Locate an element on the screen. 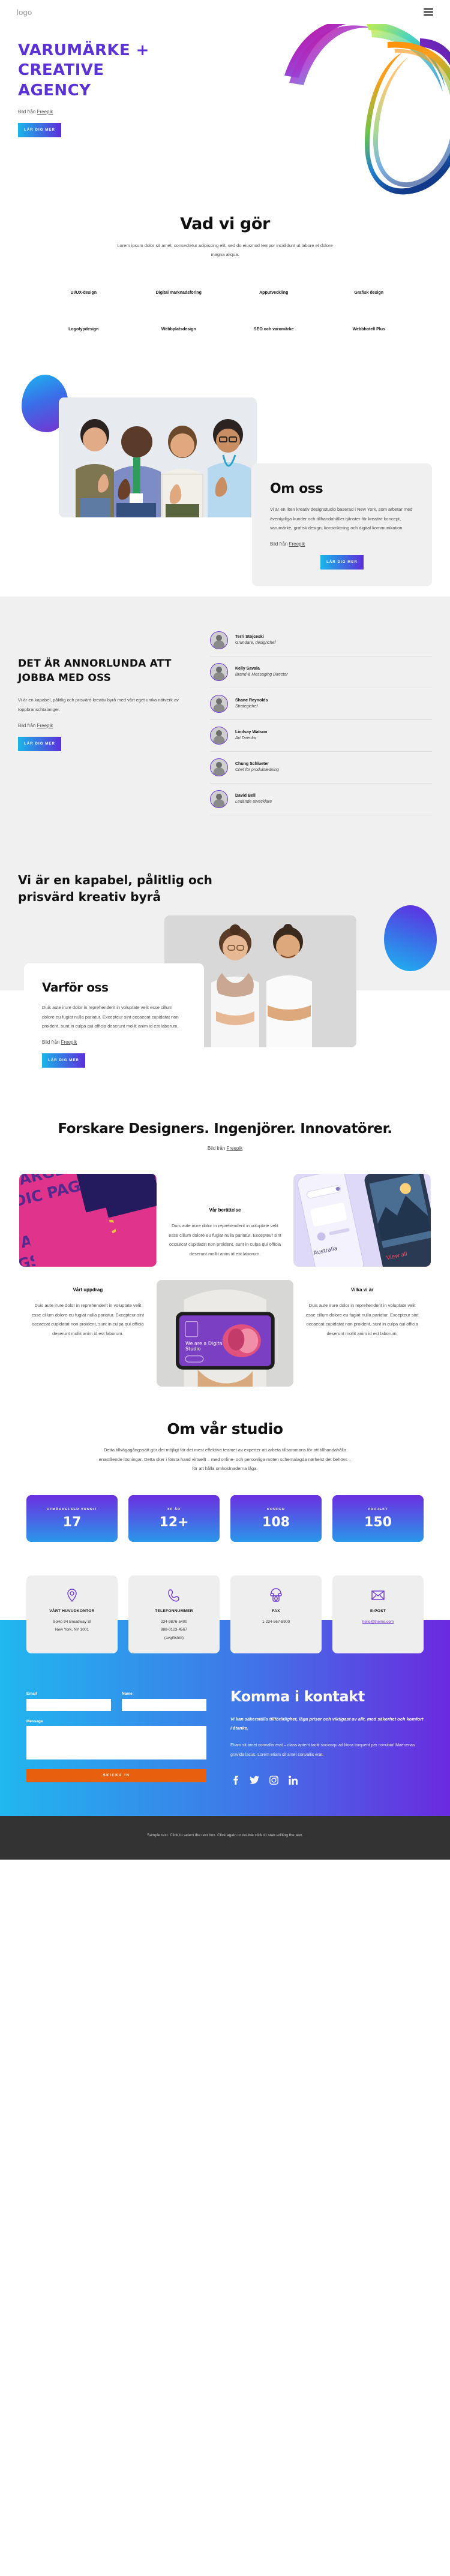 The image size is (450, 2576). member-role: Art Director is located at coordinates (246, 738).